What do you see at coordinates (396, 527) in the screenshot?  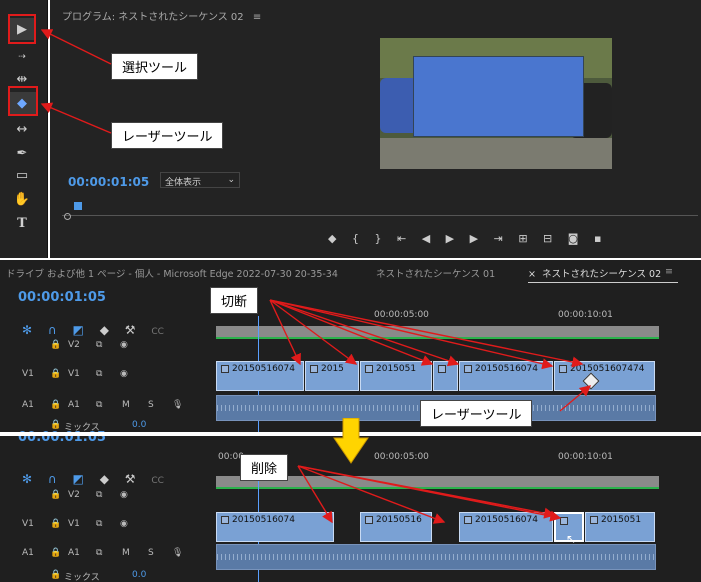 I see `clip: 20150516` at bounding box center [396, 527].